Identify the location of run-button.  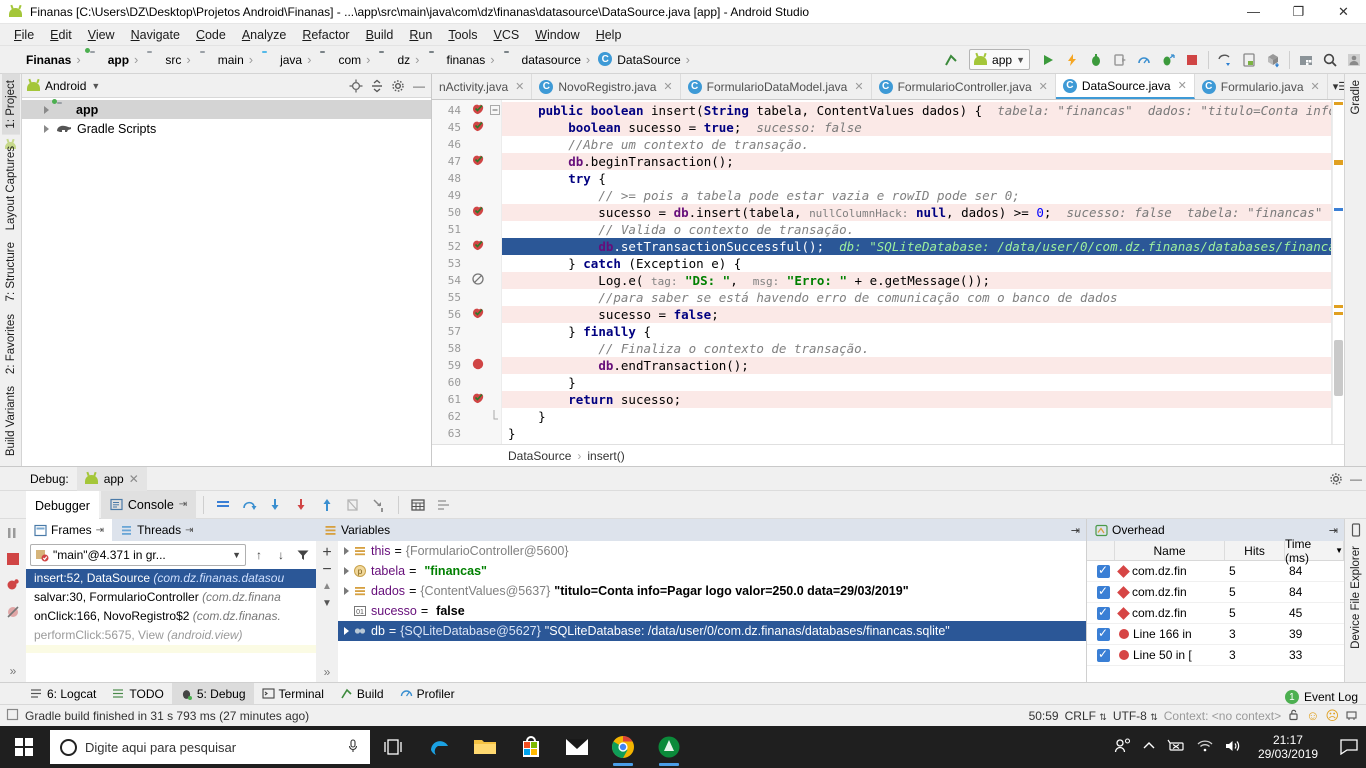
(1048, 60).